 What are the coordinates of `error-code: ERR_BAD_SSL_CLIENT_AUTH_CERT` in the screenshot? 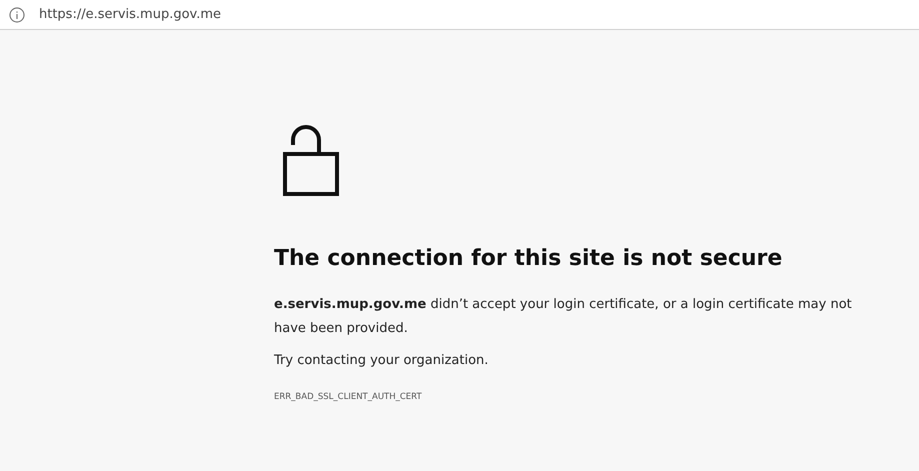 It's located at (348, 397).